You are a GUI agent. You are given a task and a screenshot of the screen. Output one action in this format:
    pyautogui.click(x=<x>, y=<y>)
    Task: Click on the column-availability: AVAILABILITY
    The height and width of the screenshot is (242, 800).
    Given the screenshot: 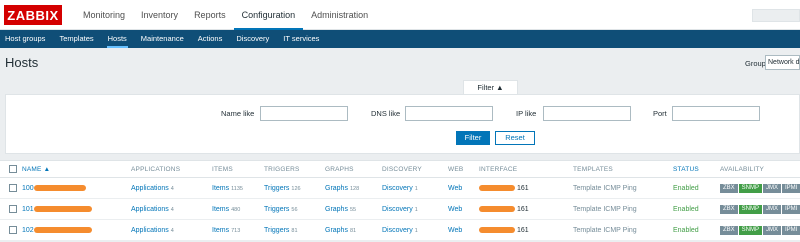 What is the action you would take?
    pyautogui.click(x=742, y=169)
    